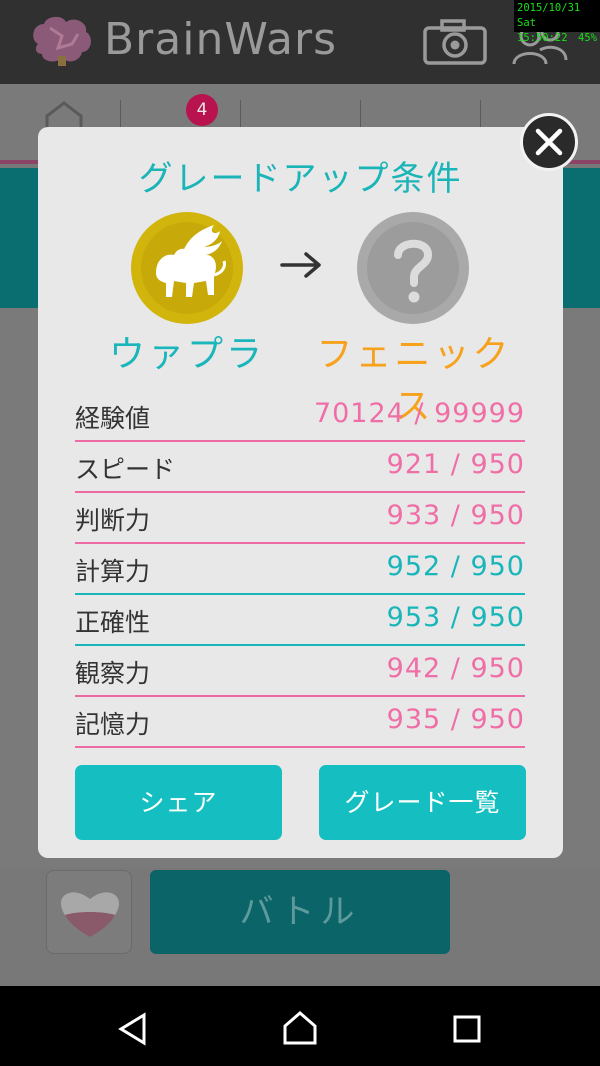 This screenshot has height=1066, width=600. I want to click on stat-value: 933 / 950, so click(455, 515).